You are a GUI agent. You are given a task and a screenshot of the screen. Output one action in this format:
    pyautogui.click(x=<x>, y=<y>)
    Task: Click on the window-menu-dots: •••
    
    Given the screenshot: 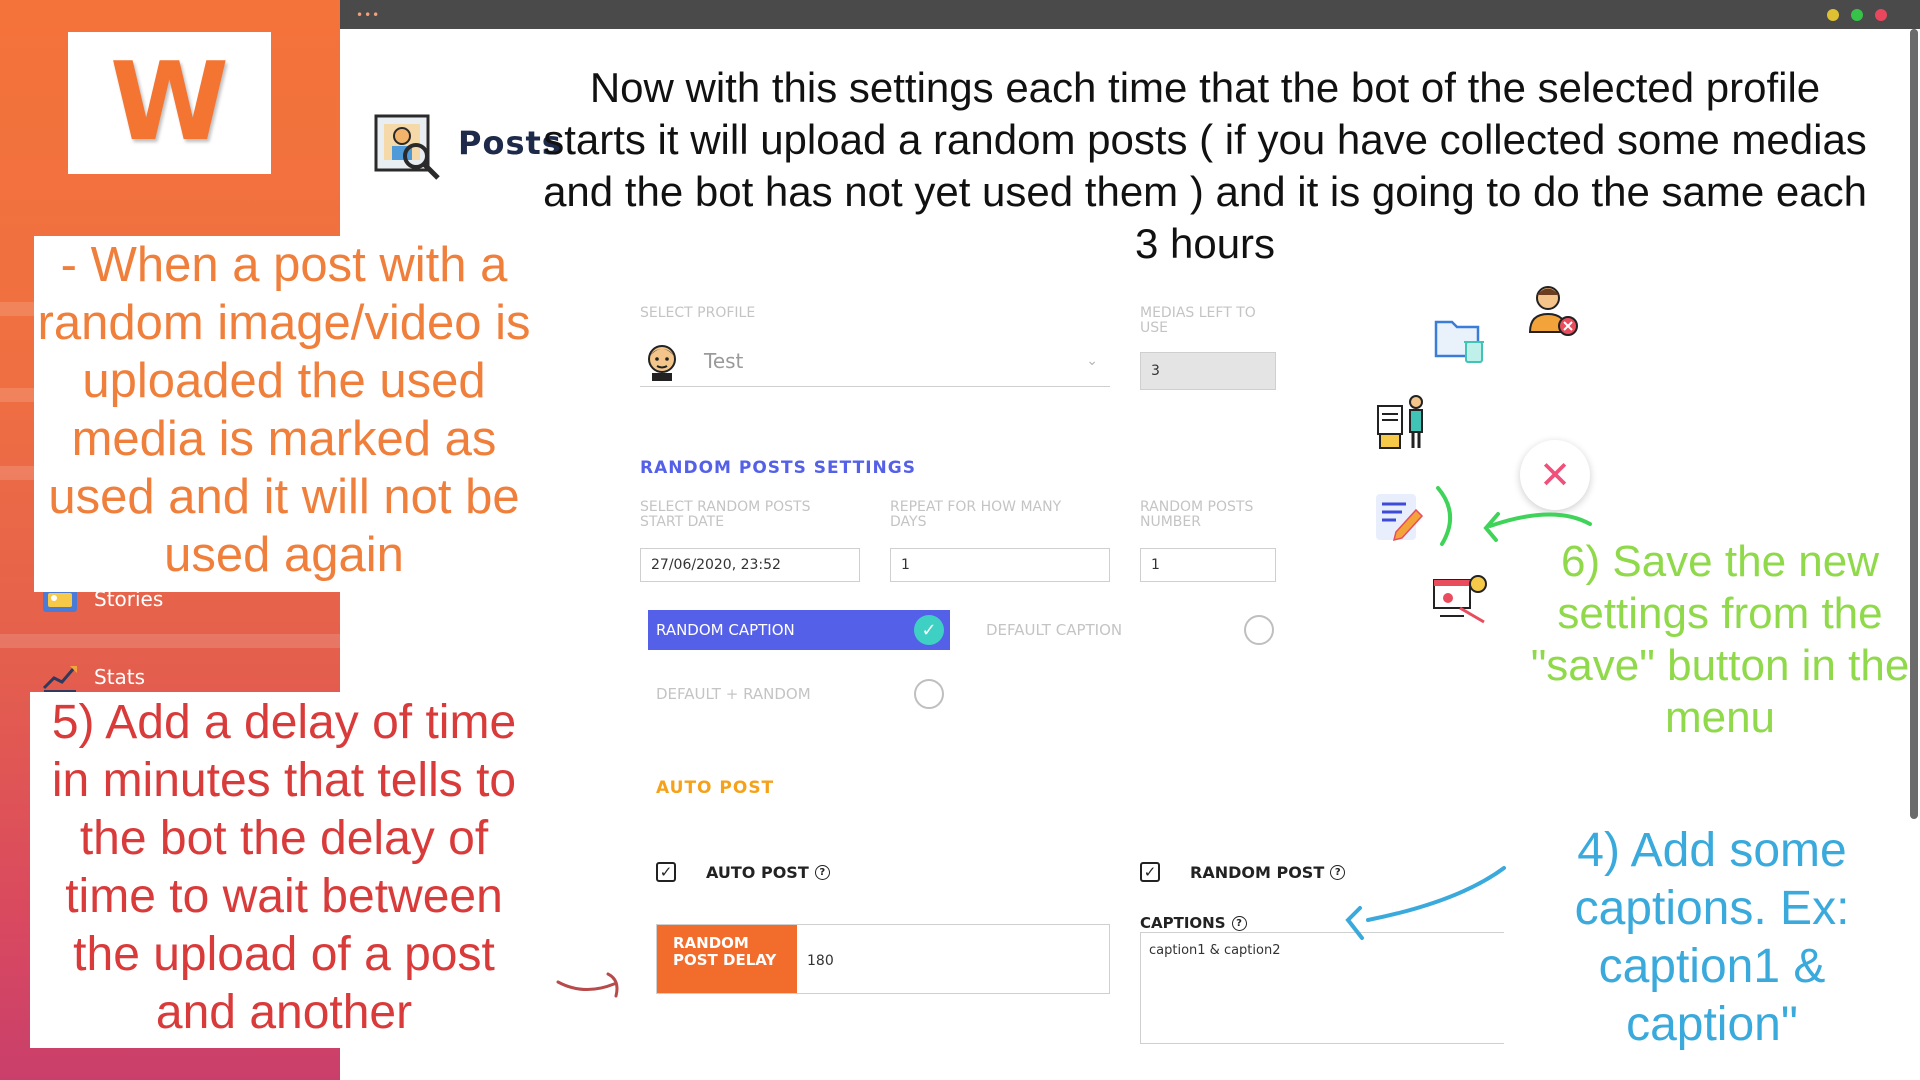 What is the action you would take?
    pyautogui.click(x=368, y=15)
    